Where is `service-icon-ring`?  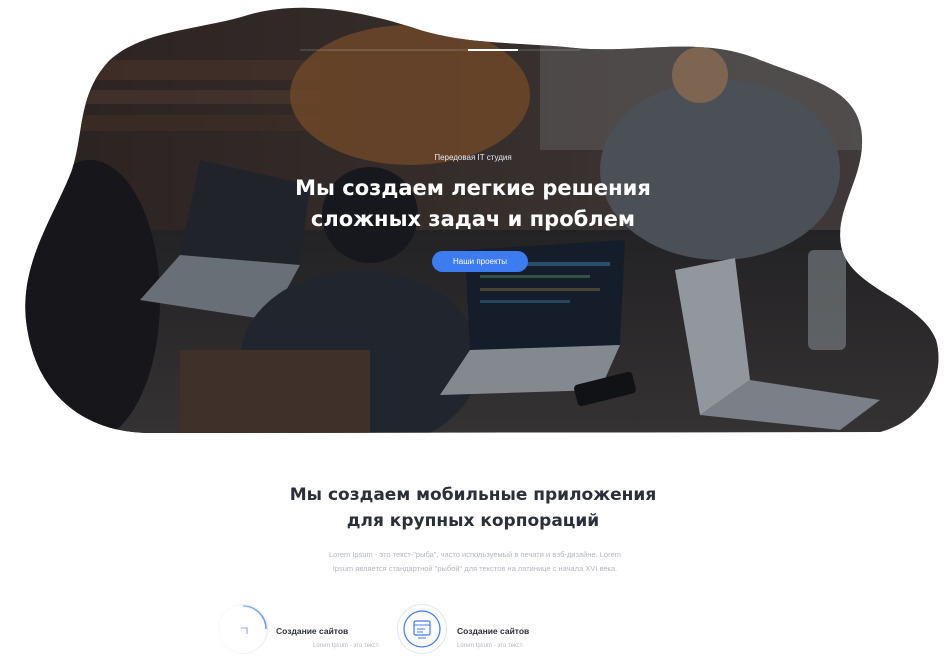
service-icon-ring is located at coordinates (422, 629).